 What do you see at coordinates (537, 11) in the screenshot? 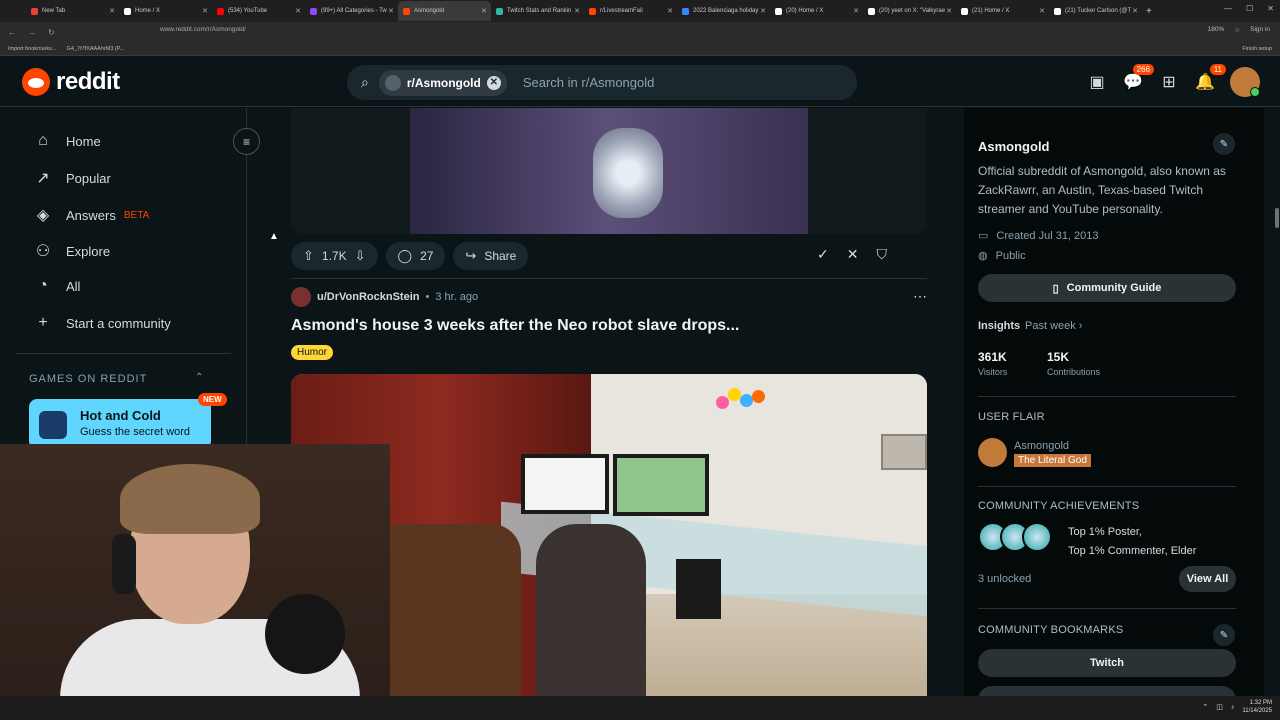
I see `browser-tab: Twitch Stats and Rankin ✕` at bounding box center [537, 11].